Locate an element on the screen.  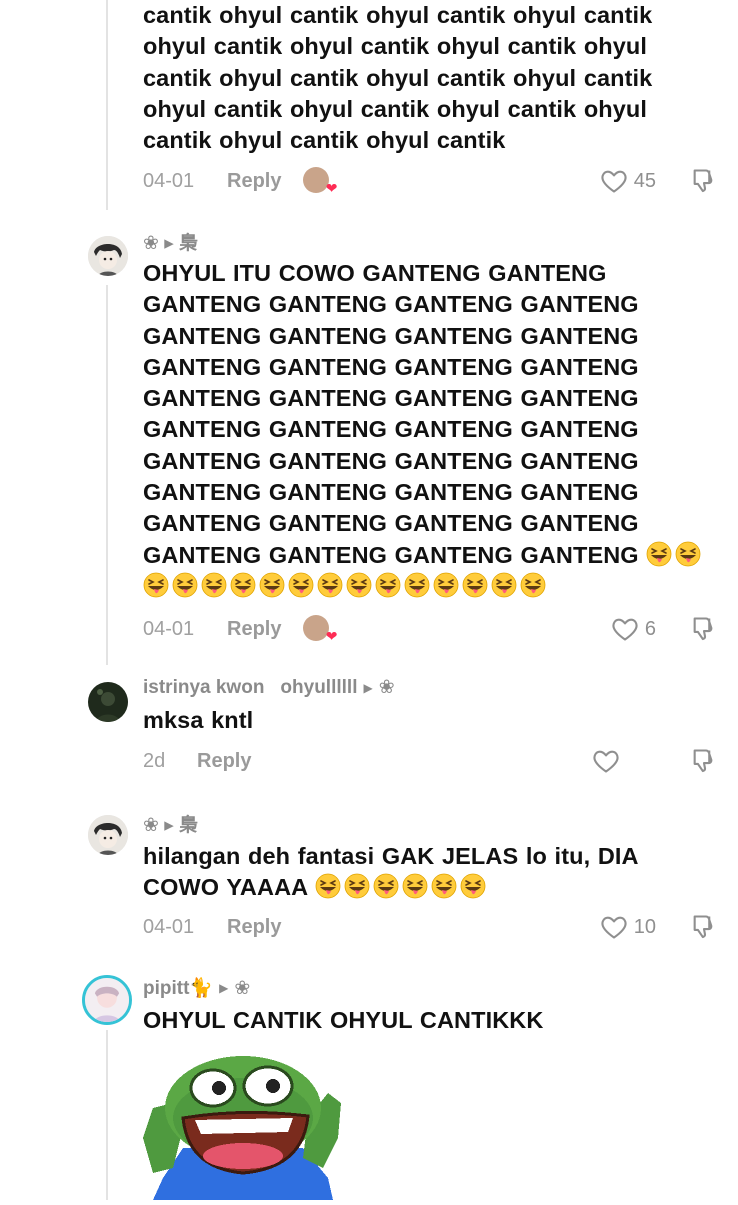
comment-text: OHYUL CANTIK OHYUL CANTIKKK is located at coordinates (343, 1020).